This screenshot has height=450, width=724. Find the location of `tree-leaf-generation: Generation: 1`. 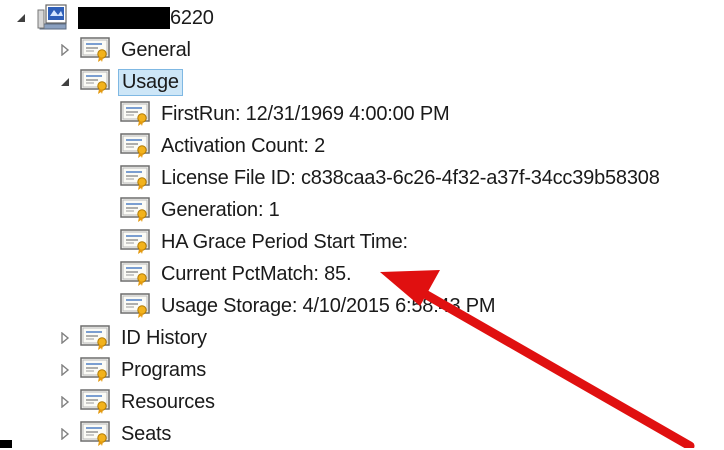

tree-leaf-generation: Generation: 1 is located at coordinates (201, 210).